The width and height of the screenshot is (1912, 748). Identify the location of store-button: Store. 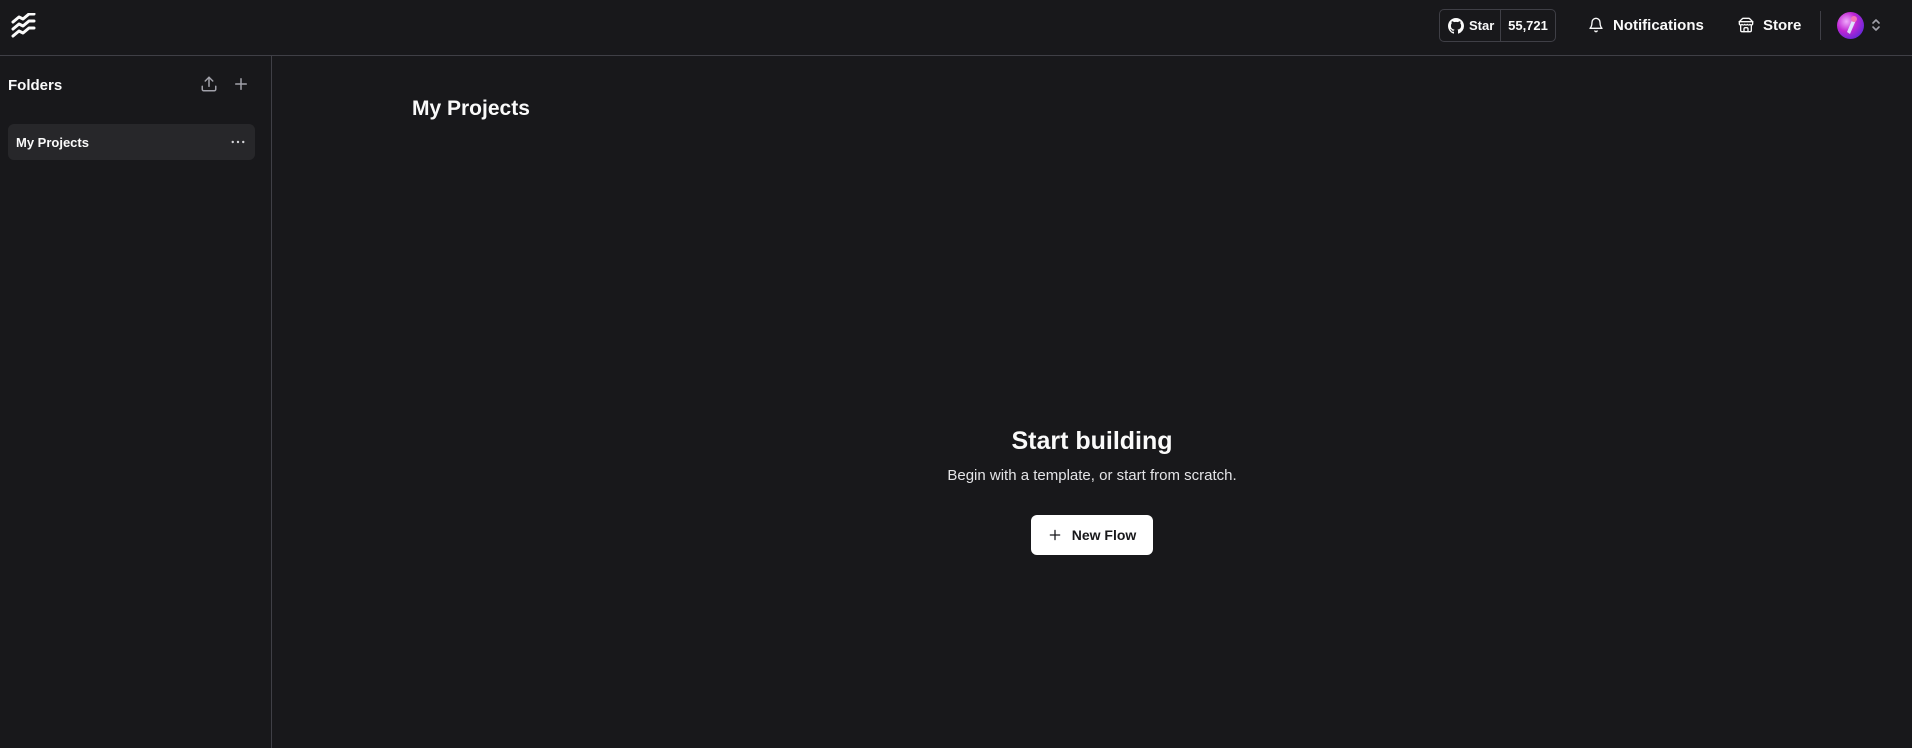
(1769, 25).